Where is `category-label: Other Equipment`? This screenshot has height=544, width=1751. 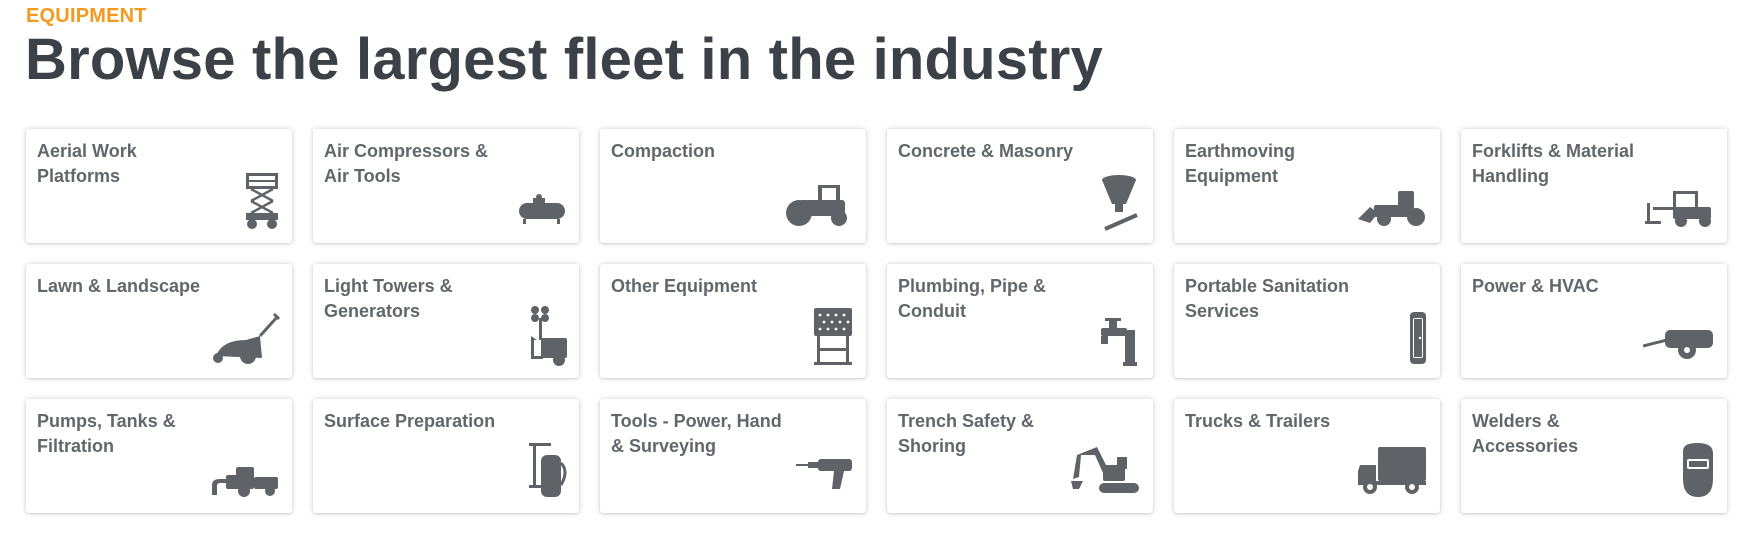
category-label: Other Equipment is located at coordinates (684, 286).